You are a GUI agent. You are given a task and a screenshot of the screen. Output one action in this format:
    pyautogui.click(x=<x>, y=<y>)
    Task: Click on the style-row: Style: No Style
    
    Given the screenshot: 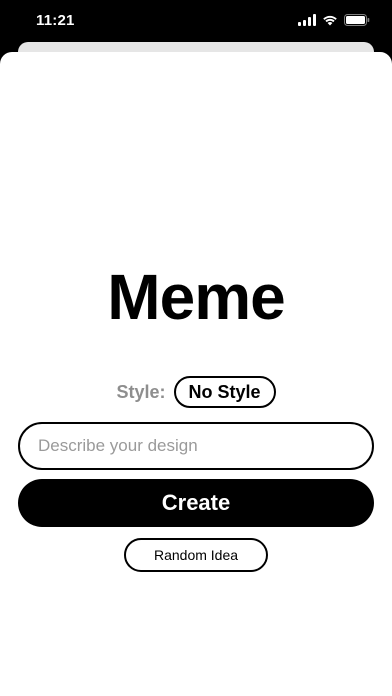 What is the action you would take?
    pyautogui.click(x=196, y=392)
    